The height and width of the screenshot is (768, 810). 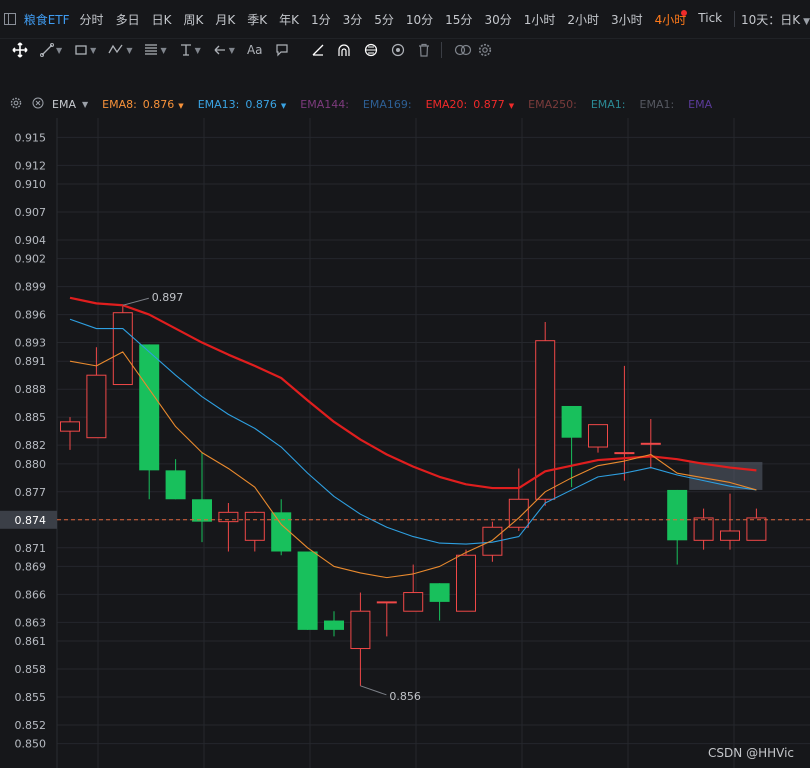 What do you see at coordinates (405, 696) in the screenshot?
I see `min-price-label: 0.856` at bounding box center [405, 696].